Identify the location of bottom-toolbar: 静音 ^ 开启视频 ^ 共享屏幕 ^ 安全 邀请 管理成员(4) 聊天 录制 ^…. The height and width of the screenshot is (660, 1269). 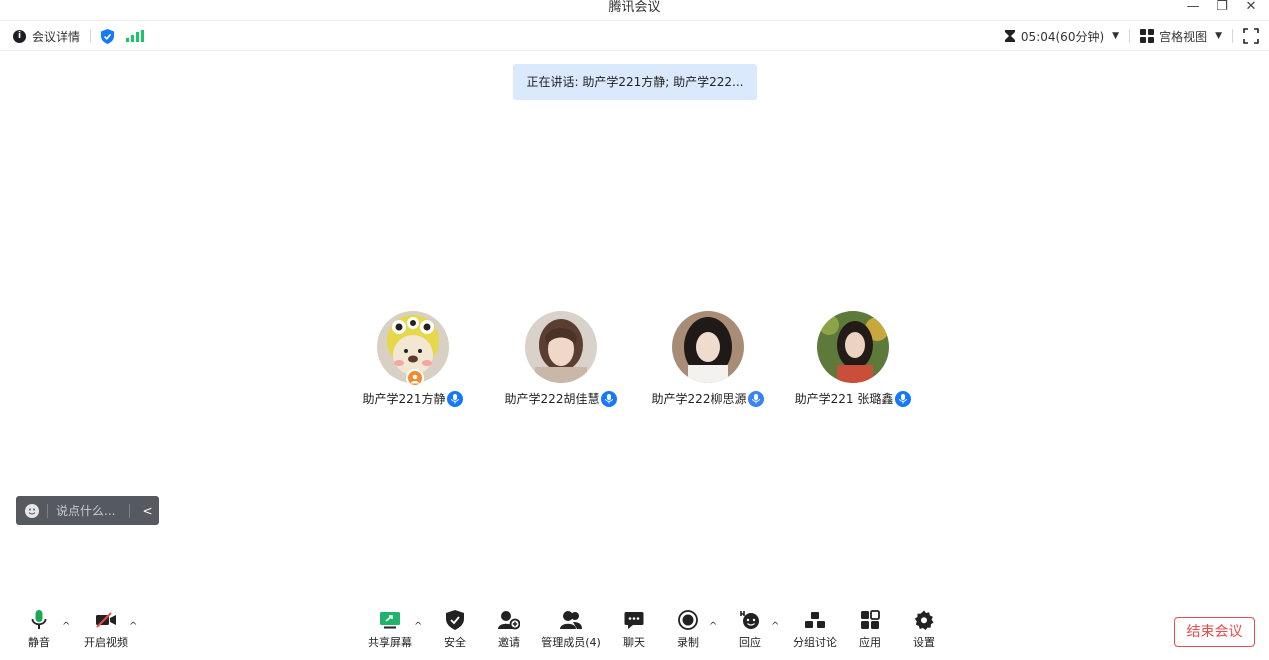
(634, 632).